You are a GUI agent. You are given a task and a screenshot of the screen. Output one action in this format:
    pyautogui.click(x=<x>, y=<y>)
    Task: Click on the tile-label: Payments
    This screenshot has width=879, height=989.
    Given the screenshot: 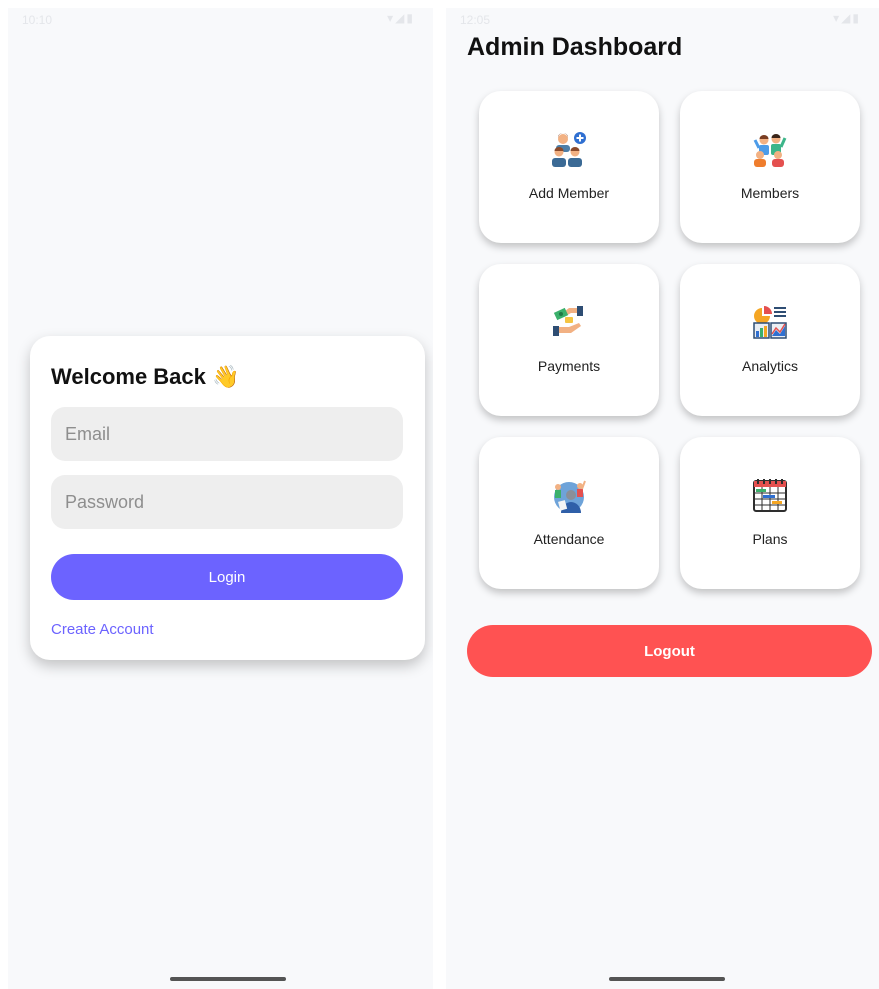 What is the action you would take?
    pyautogui.click(x=569, y=366)
    